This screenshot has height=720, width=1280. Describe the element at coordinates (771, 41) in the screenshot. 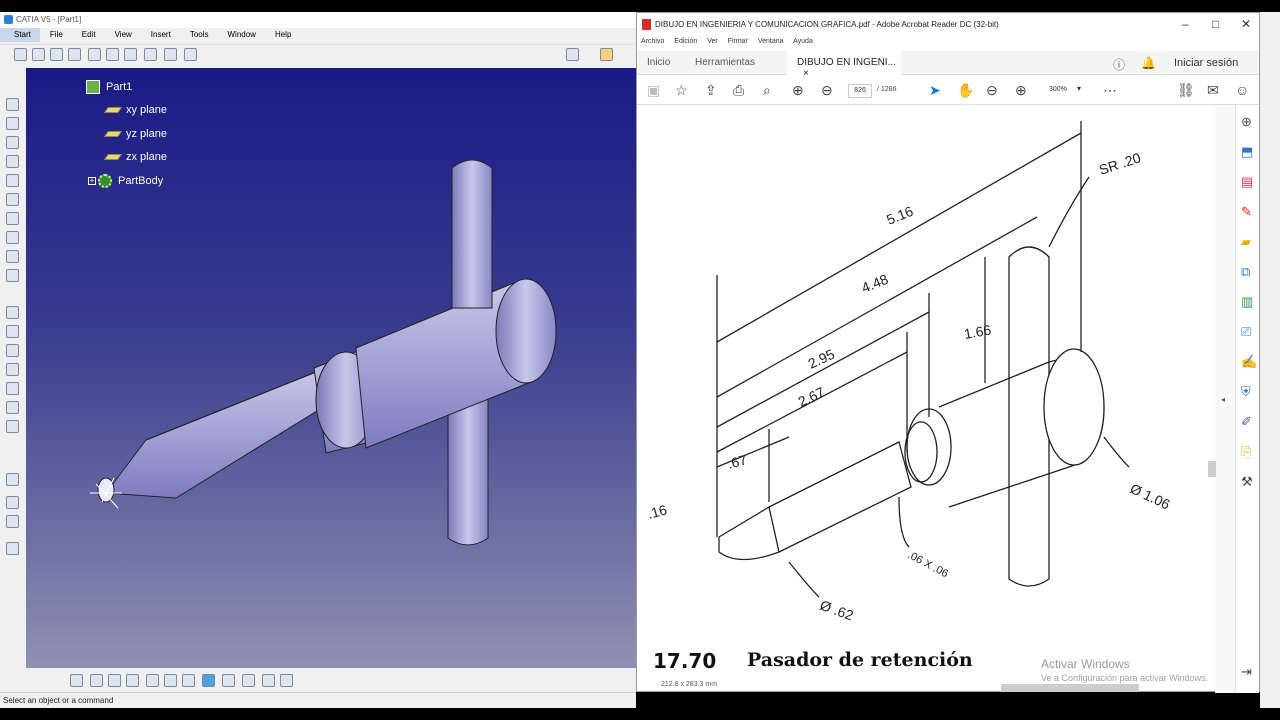

I see `menu-ventana: Ventana` at that location.